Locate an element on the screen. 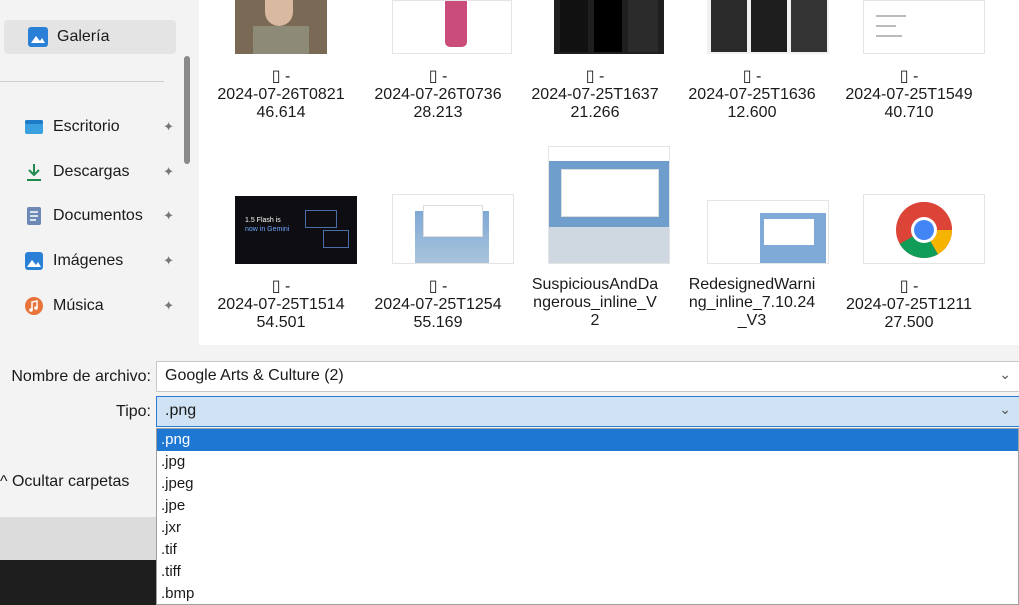 This screenshot has width=1019, height=605. thumbnail-text: now in Gemini is located at coordinates (267, 229).